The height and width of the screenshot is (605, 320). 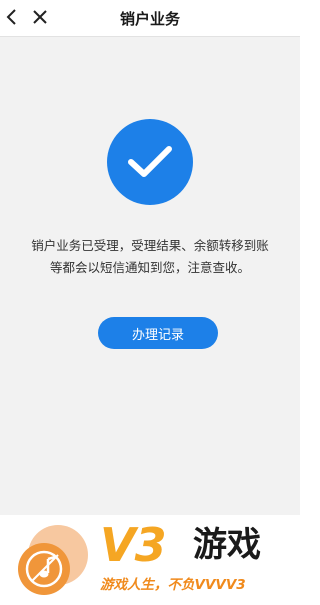 What do you see at coordinates (53, 560) in the screenshot?
I see `brand-logo` at bounding box center [53, 560].